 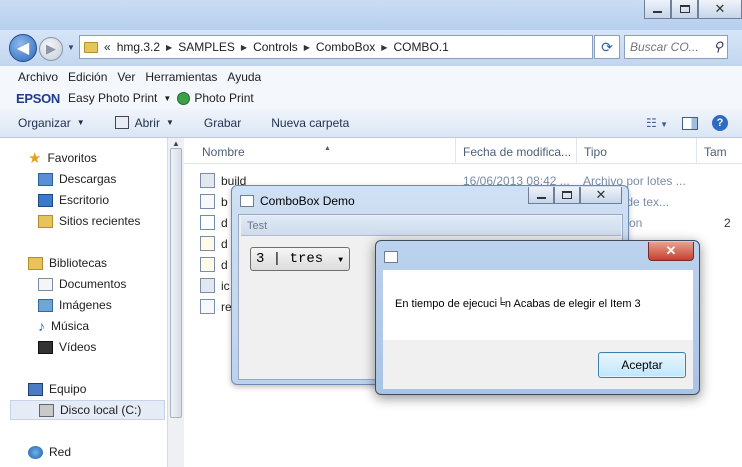 What do you see at coordinates (300, 259) in the screenshot?
I see `combobox: 3 | tres ▼` at bounding box center [300, 259].